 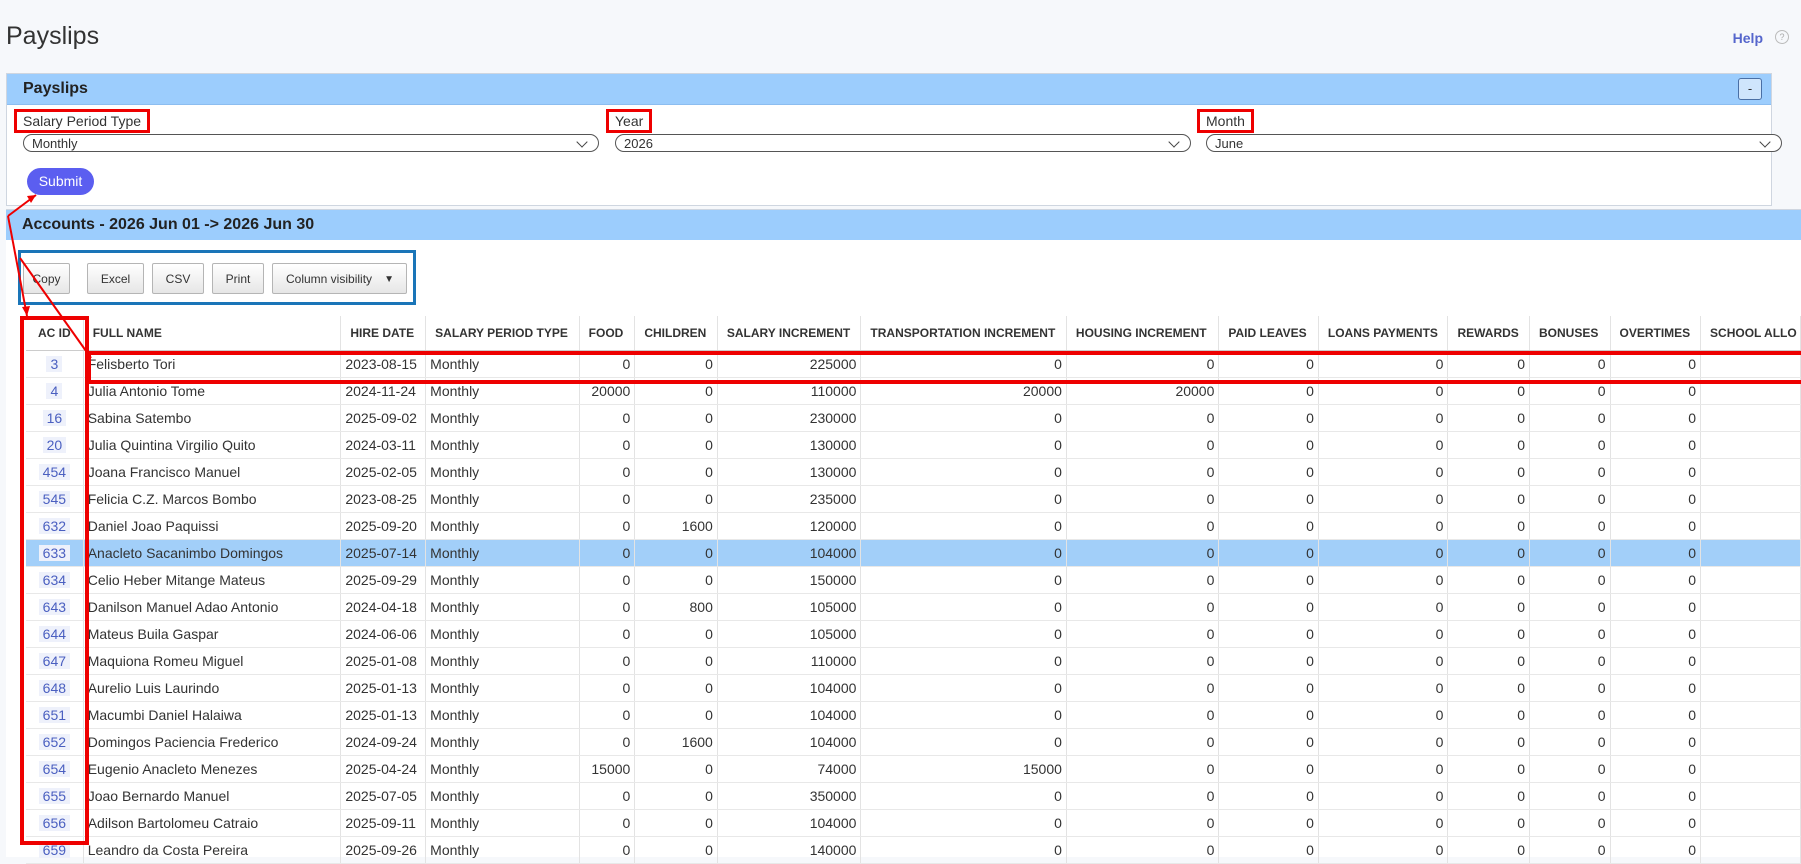 What do you see at coordinates (789, 634) in the screenshot?
I see `table-cell: 105000` at bounding box center [789, 634].